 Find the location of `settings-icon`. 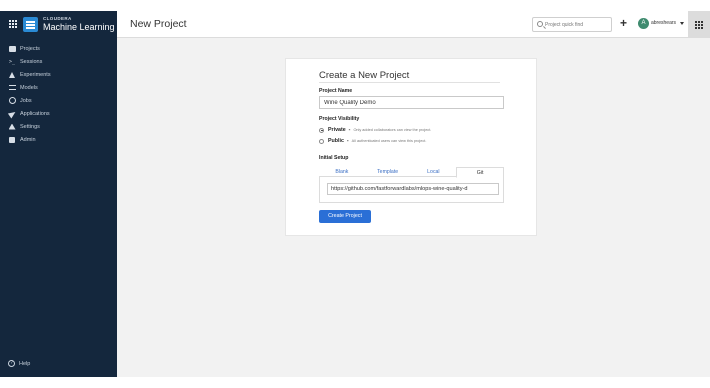

settings-icon is located at coordinates (12, 126).